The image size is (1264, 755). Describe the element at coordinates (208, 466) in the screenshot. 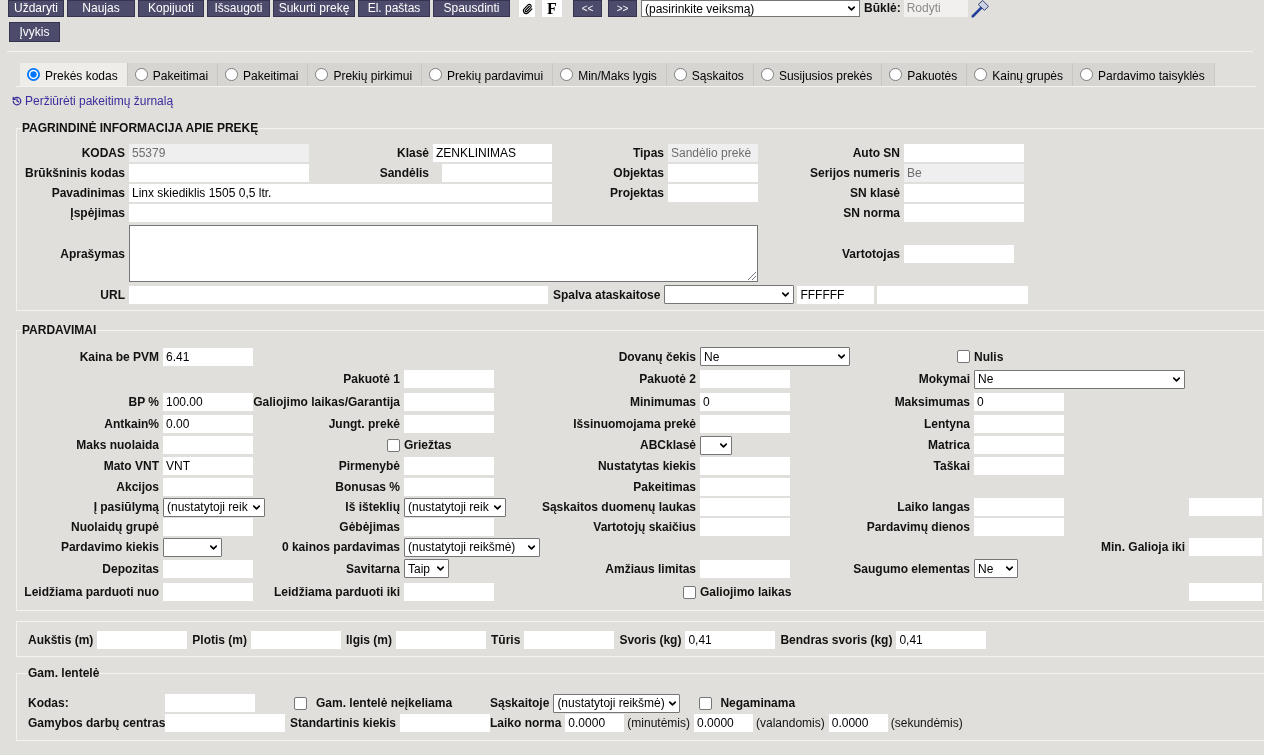

I see `text-field: VNT` at that location.